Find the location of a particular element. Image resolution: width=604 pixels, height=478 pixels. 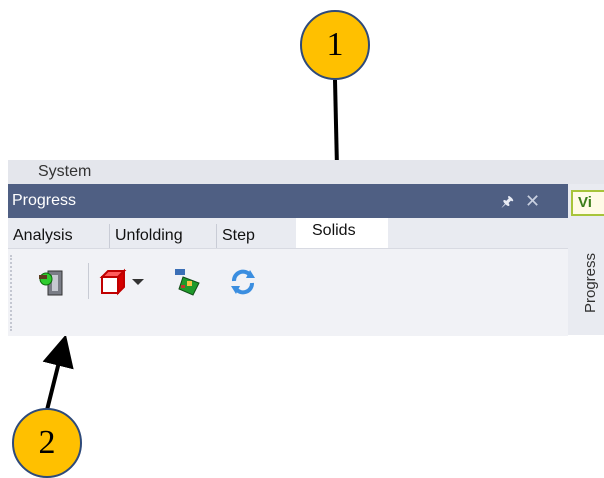

solid-tree-icon is located at coordinates (51, 283).